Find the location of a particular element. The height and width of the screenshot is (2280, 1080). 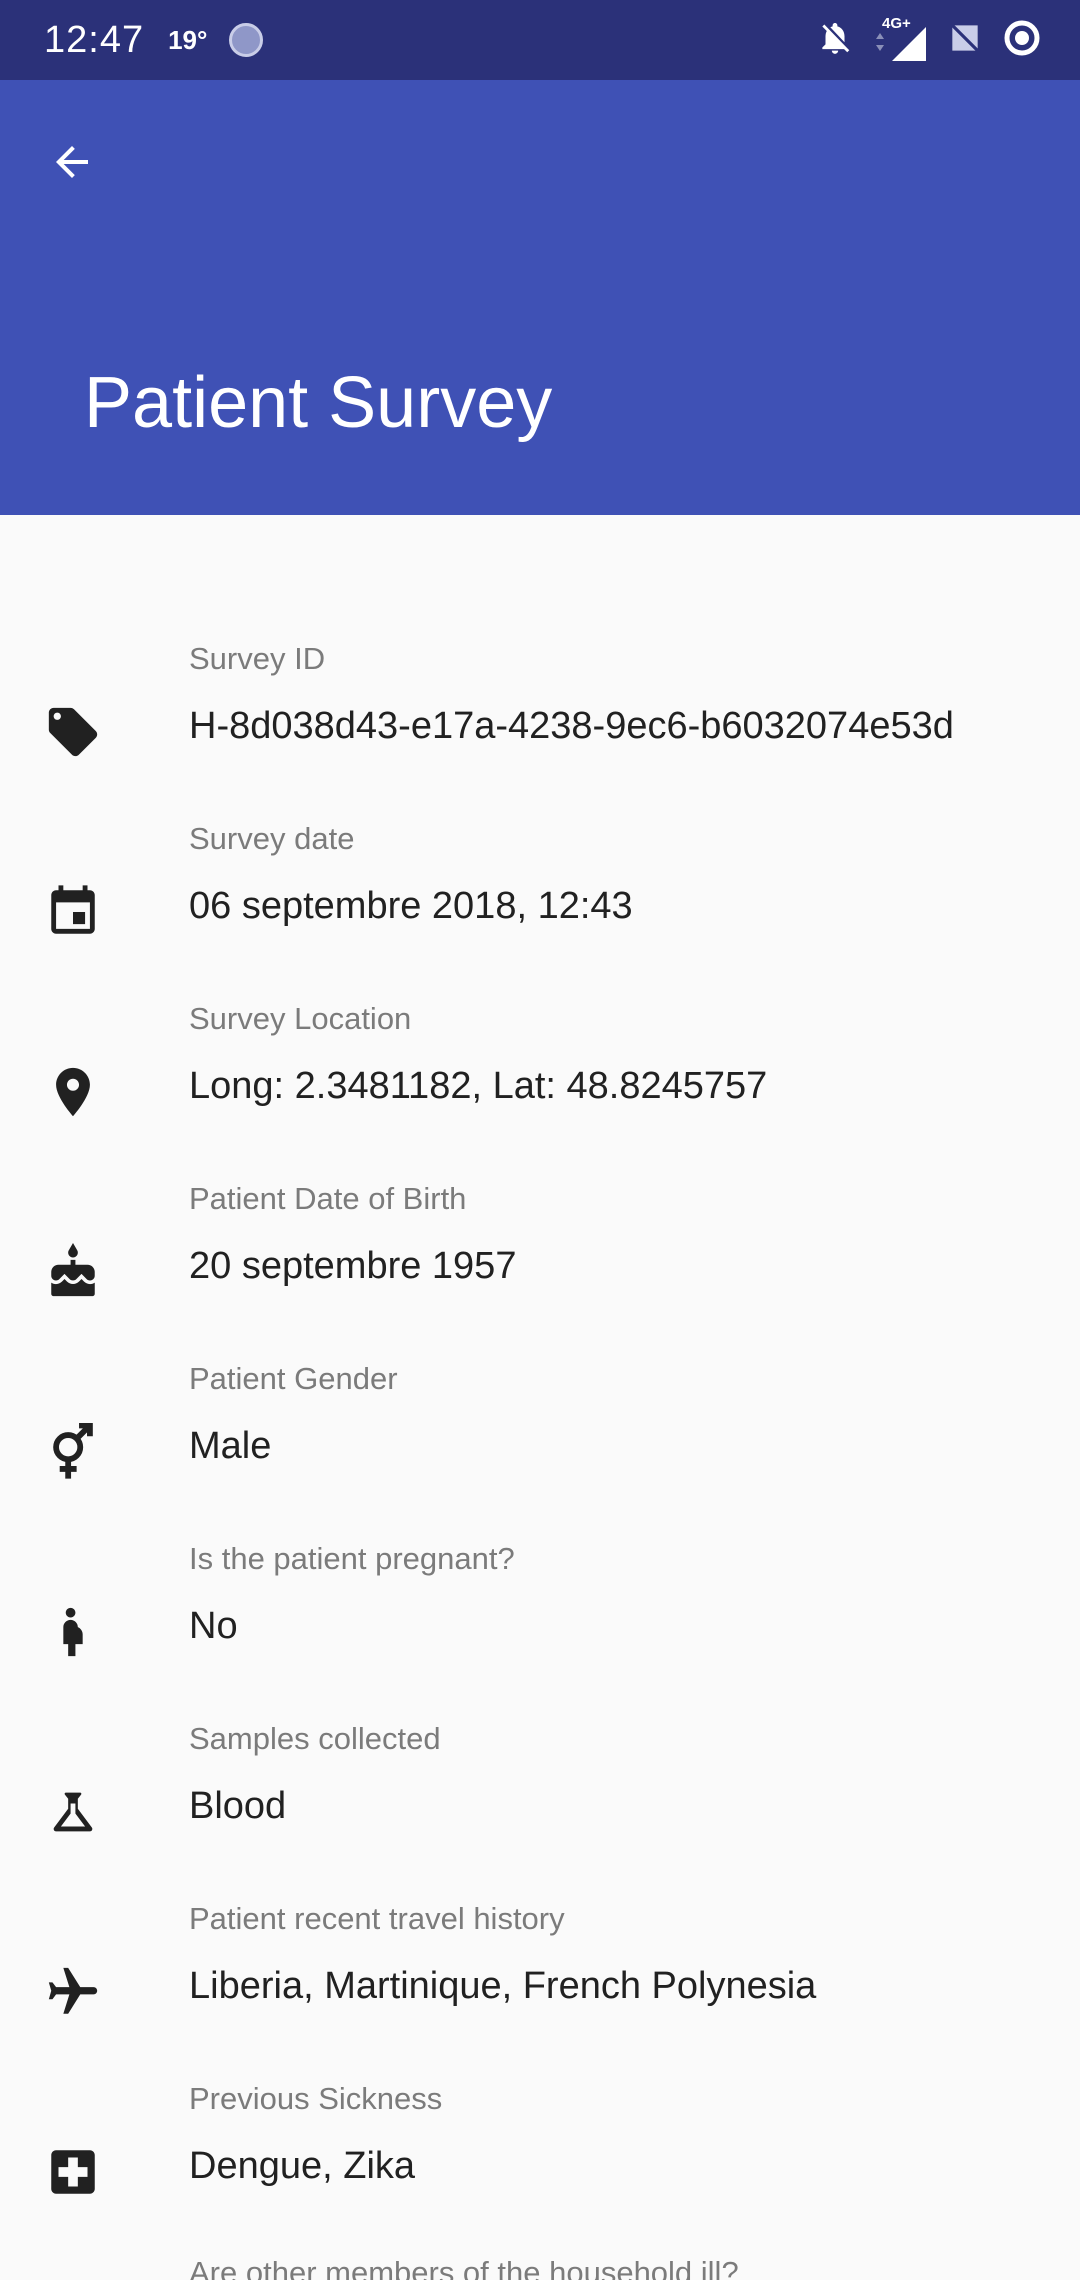

page-title: Patient Survey is located at coordinates (318, 403).